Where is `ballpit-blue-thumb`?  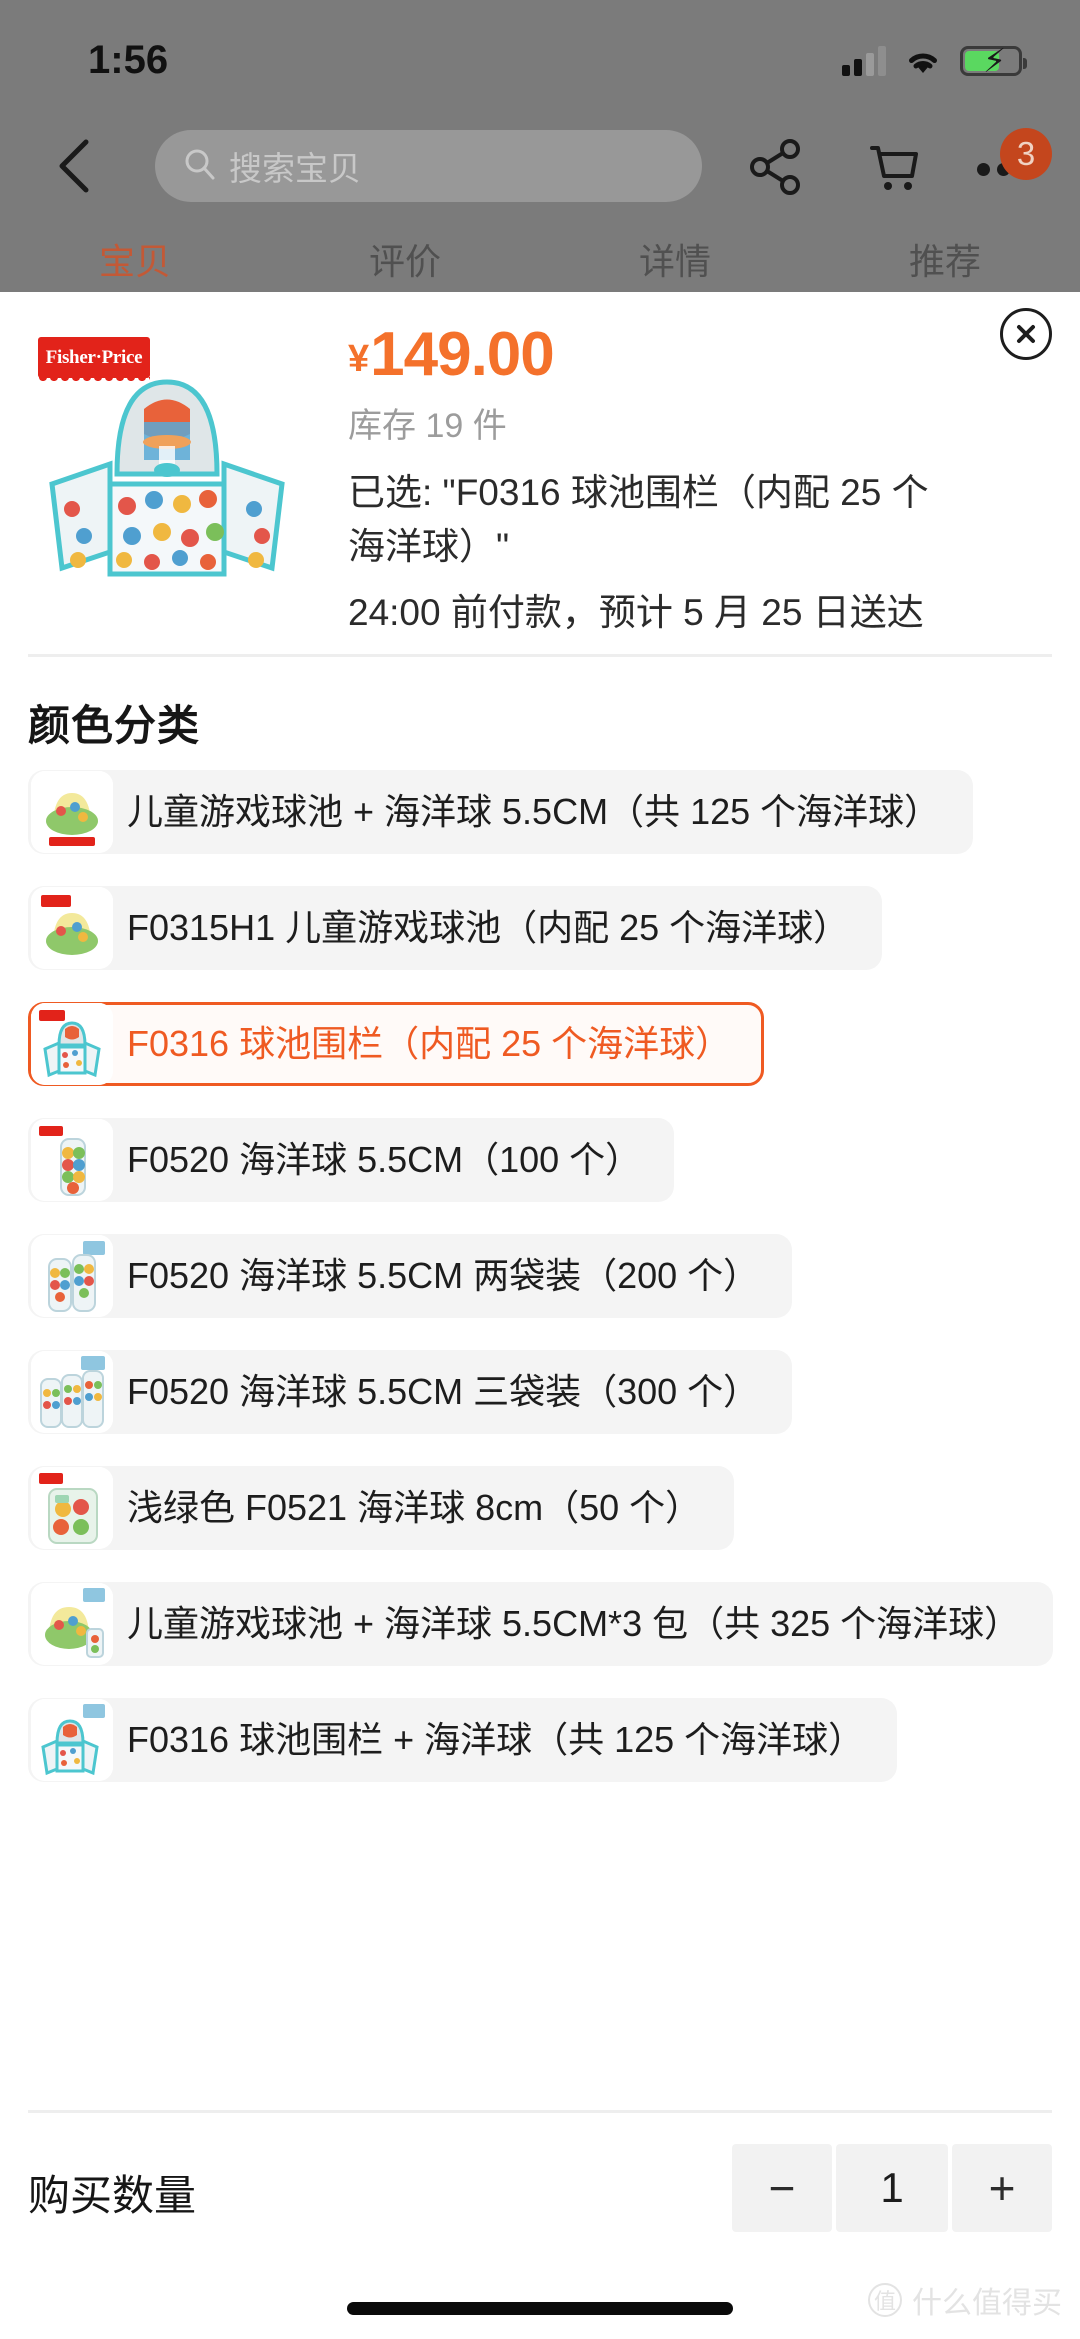
ballpit-blue-thumb is located at coordinates (72, 1044).